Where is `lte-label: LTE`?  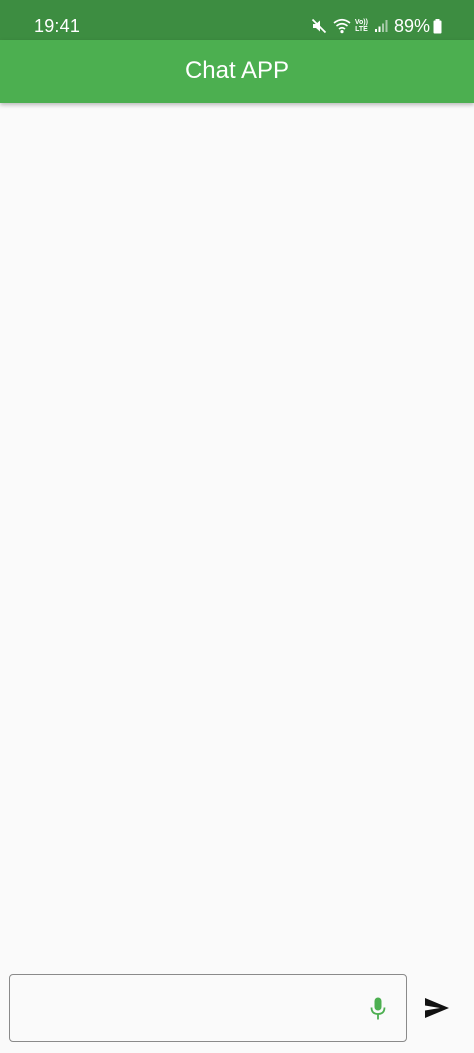 lte-label: LTE is located at coordinates (361, 29).